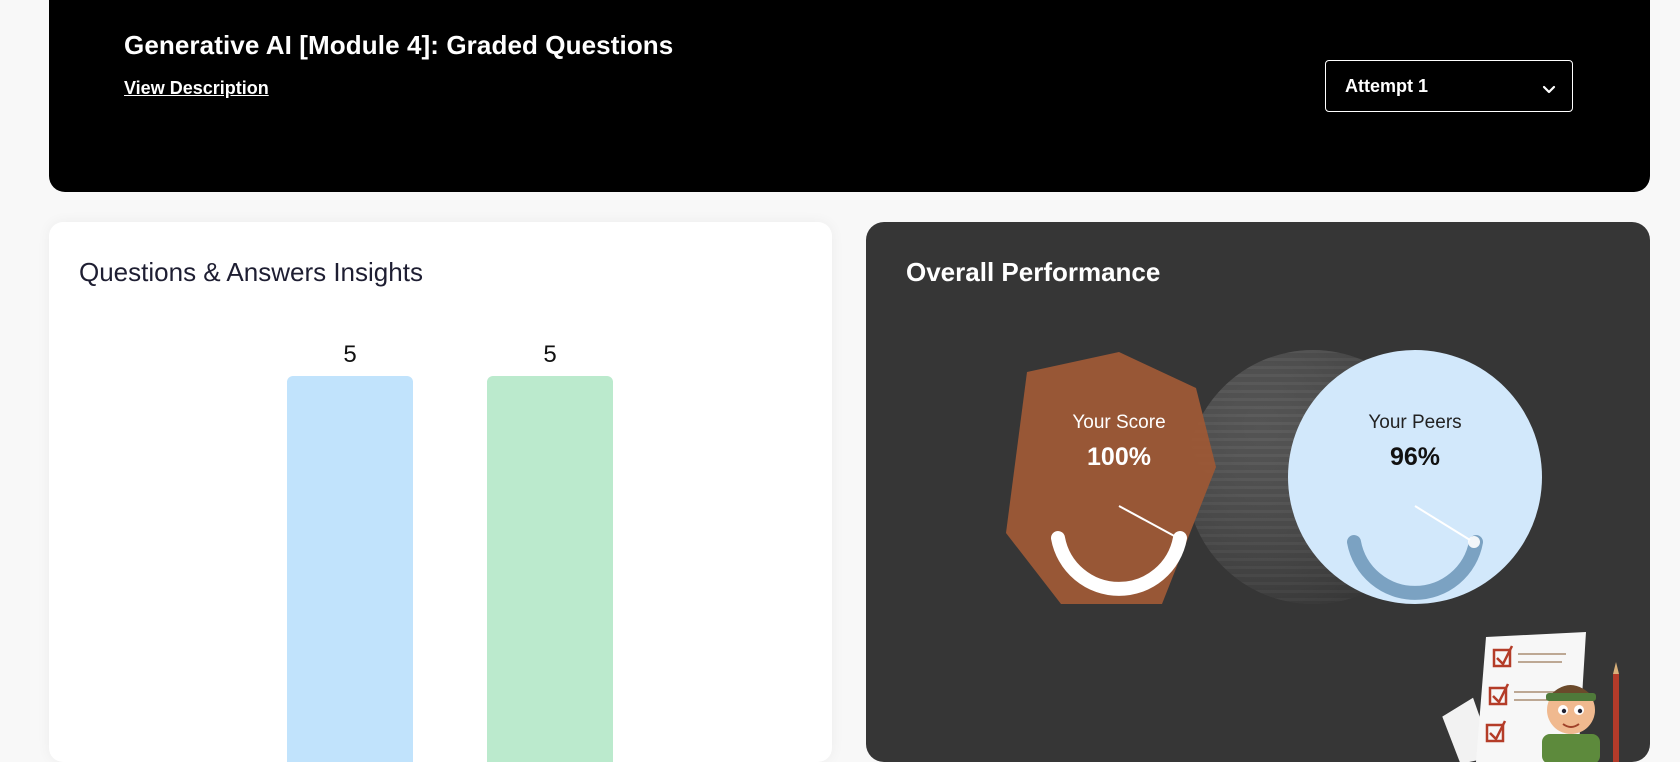  What do you see at coordinates (196, 88) in the screenshot?
I see `view-description-link: View Description` at bounding box center [196, 88].